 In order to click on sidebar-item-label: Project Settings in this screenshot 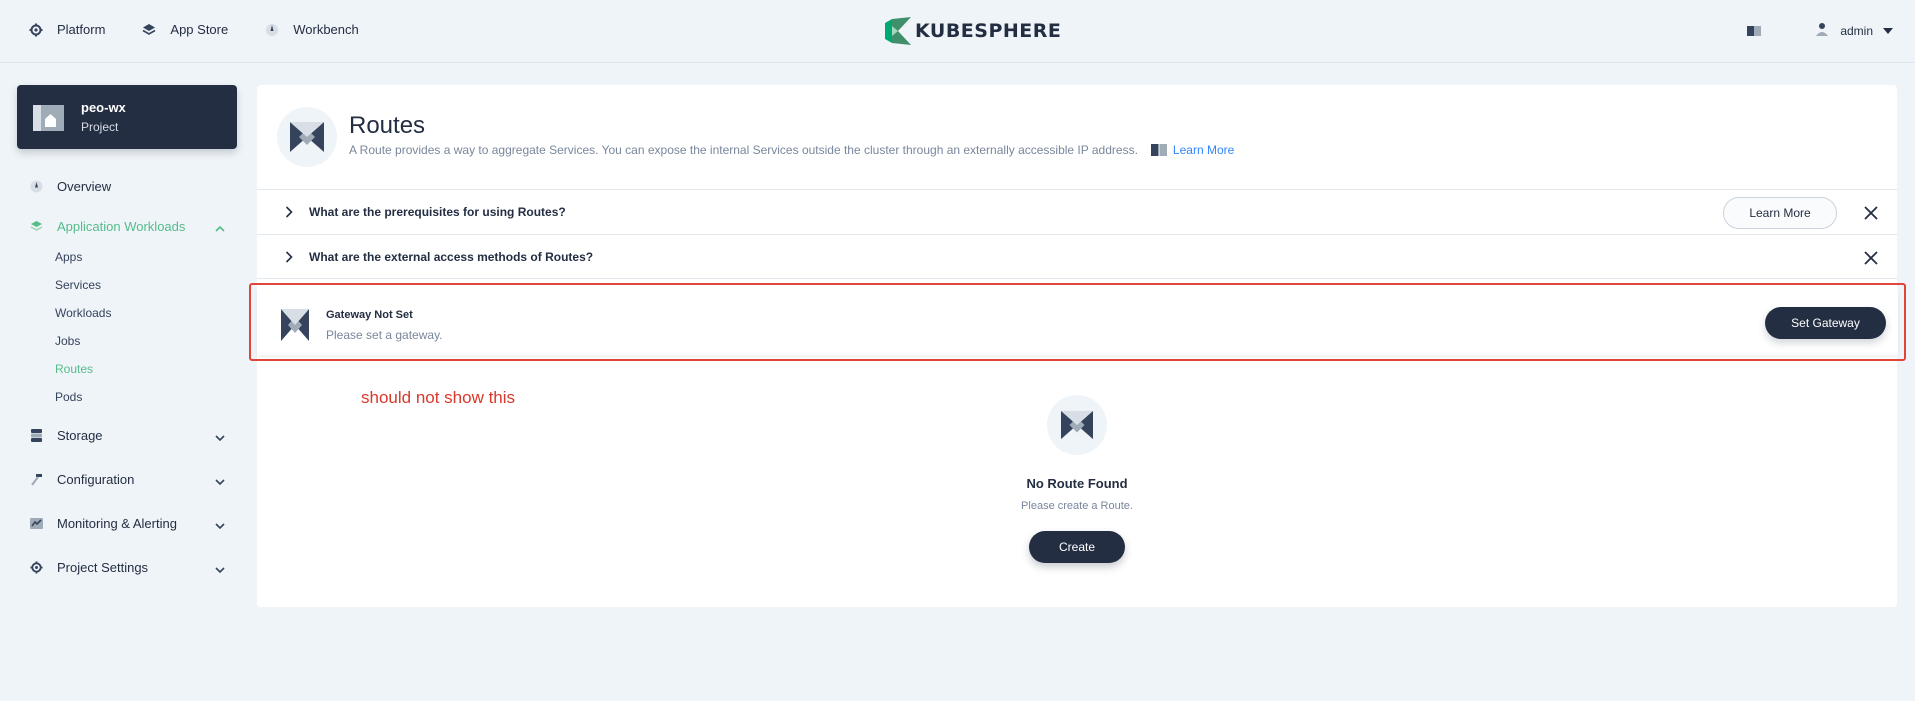, I will do `click(103, 567)`.